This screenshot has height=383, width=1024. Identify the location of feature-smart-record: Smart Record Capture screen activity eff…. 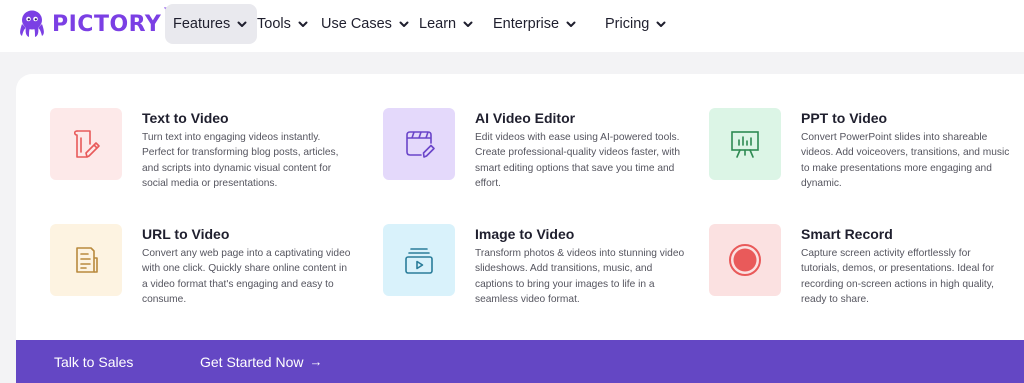
(860, 266).